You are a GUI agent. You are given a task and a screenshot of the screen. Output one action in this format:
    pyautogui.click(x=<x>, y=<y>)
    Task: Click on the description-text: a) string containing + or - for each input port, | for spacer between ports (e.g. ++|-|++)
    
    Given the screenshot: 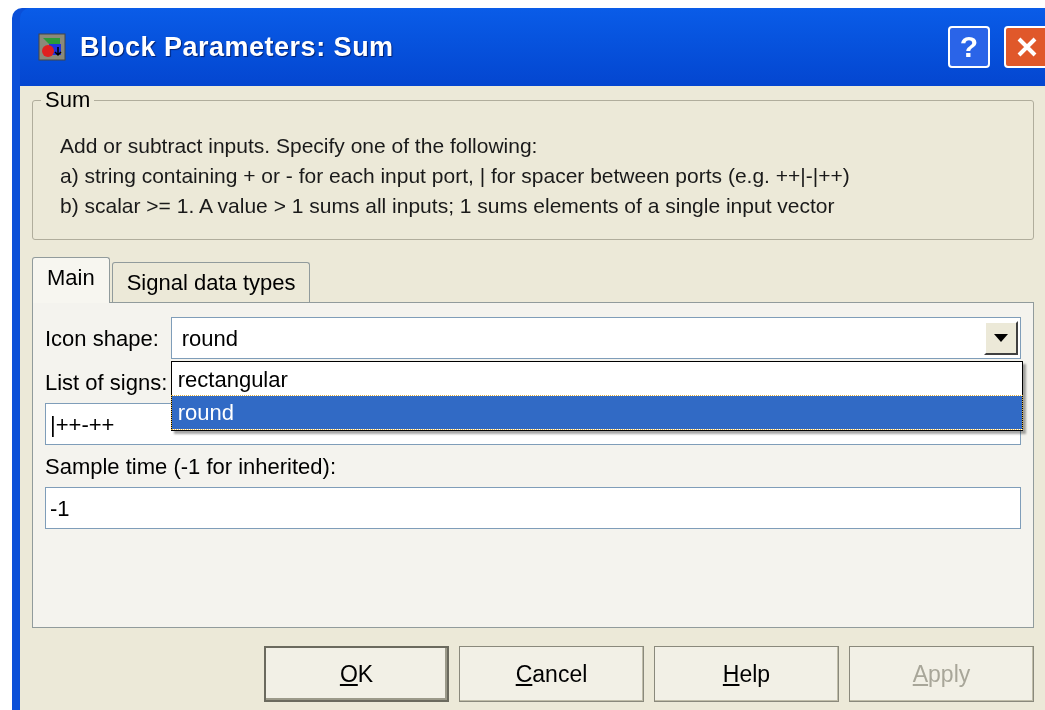 What is the action you would take?
    pyautogui.click(x=455, y=176)
    